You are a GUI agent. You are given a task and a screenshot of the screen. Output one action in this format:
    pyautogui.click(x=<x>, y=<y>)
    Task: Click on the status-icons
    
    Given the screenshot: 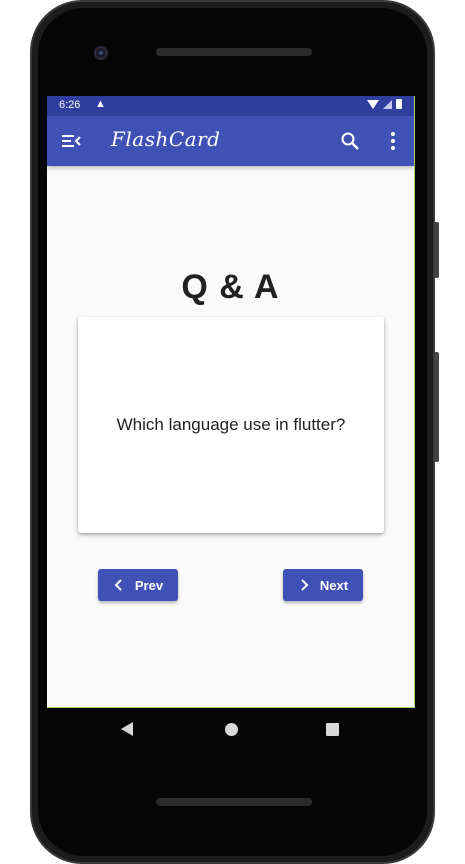 What is the action you would take?
    pyautogui.click(x=384, y=104)
    